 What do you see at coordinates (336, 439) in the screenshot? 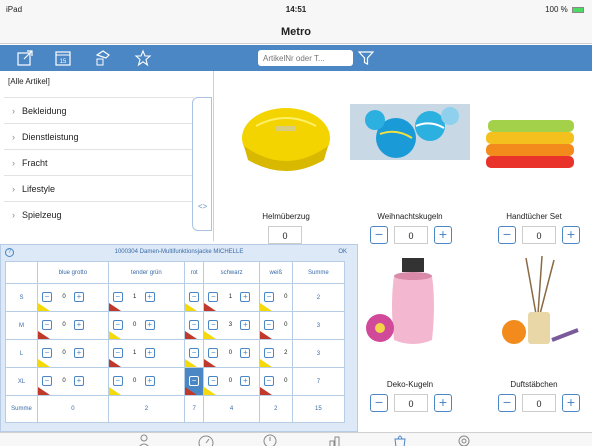
I see `stats-icon` at bounding box center [336, 439].